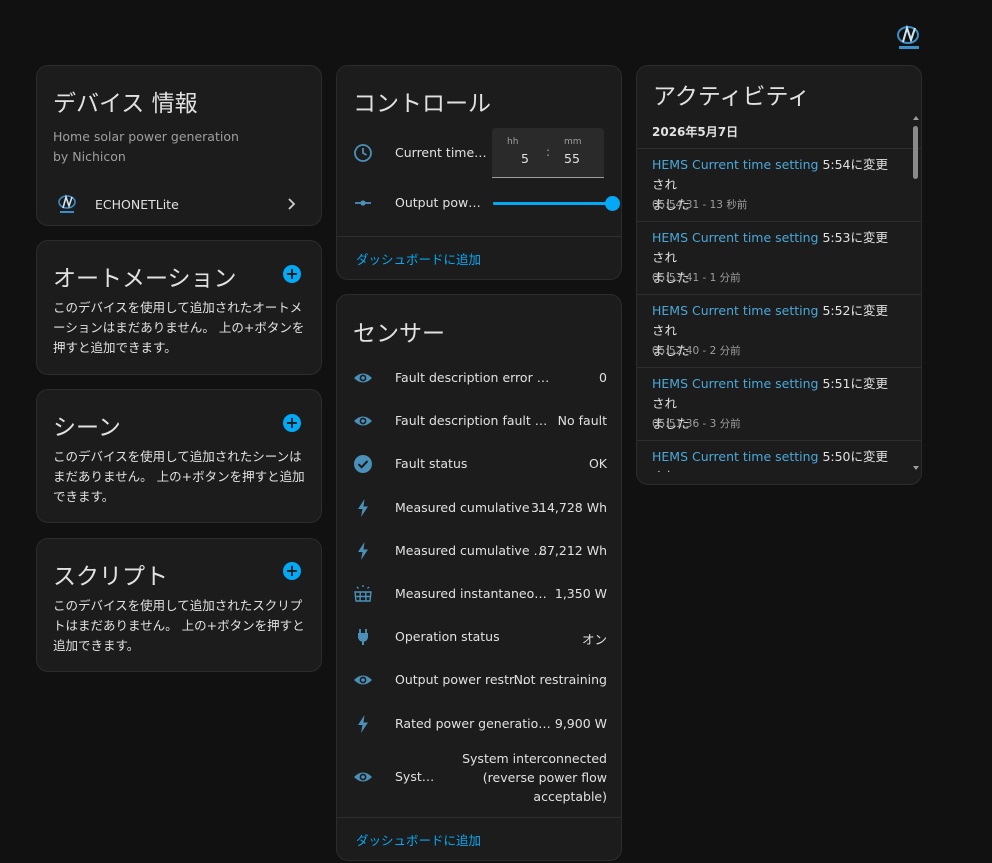 The image size is (992, 863). I want to click on controls-add-to-dashboard-button: ダッシュボードに追加, so click(418, 258).